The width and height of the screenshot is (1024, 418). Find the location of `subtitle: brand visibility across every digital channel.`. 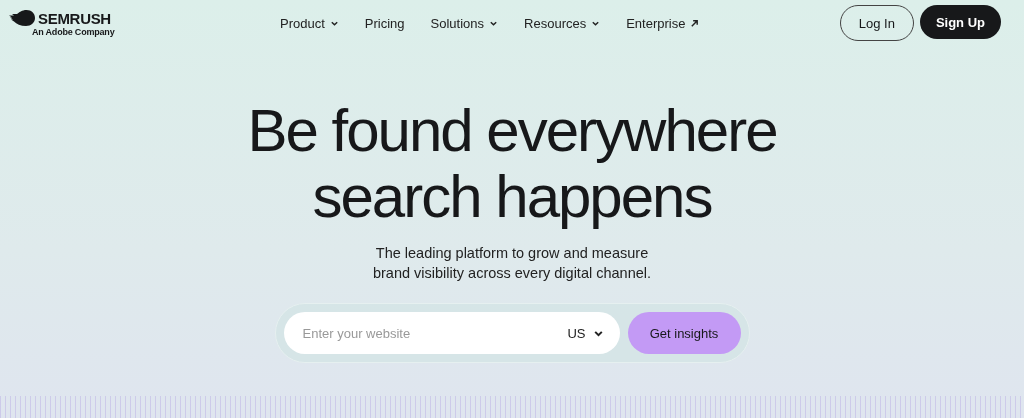

subtitle: brand visibility across every digital channel. is located at coordinates (512, 273).